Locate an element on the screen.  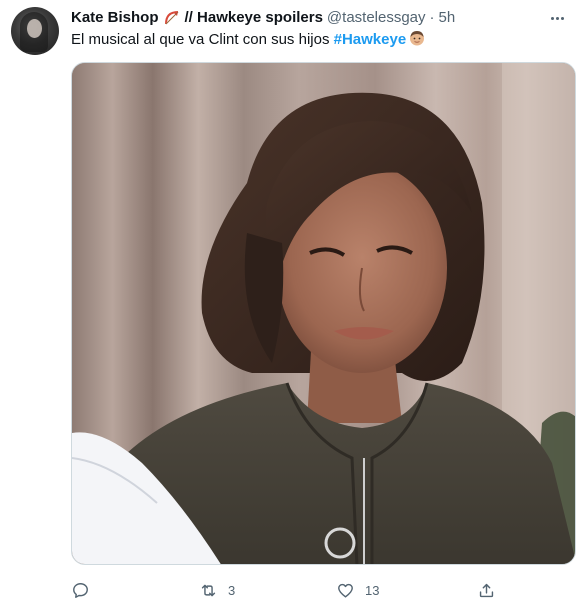
more-options-button is located at coordinates (557, 18).